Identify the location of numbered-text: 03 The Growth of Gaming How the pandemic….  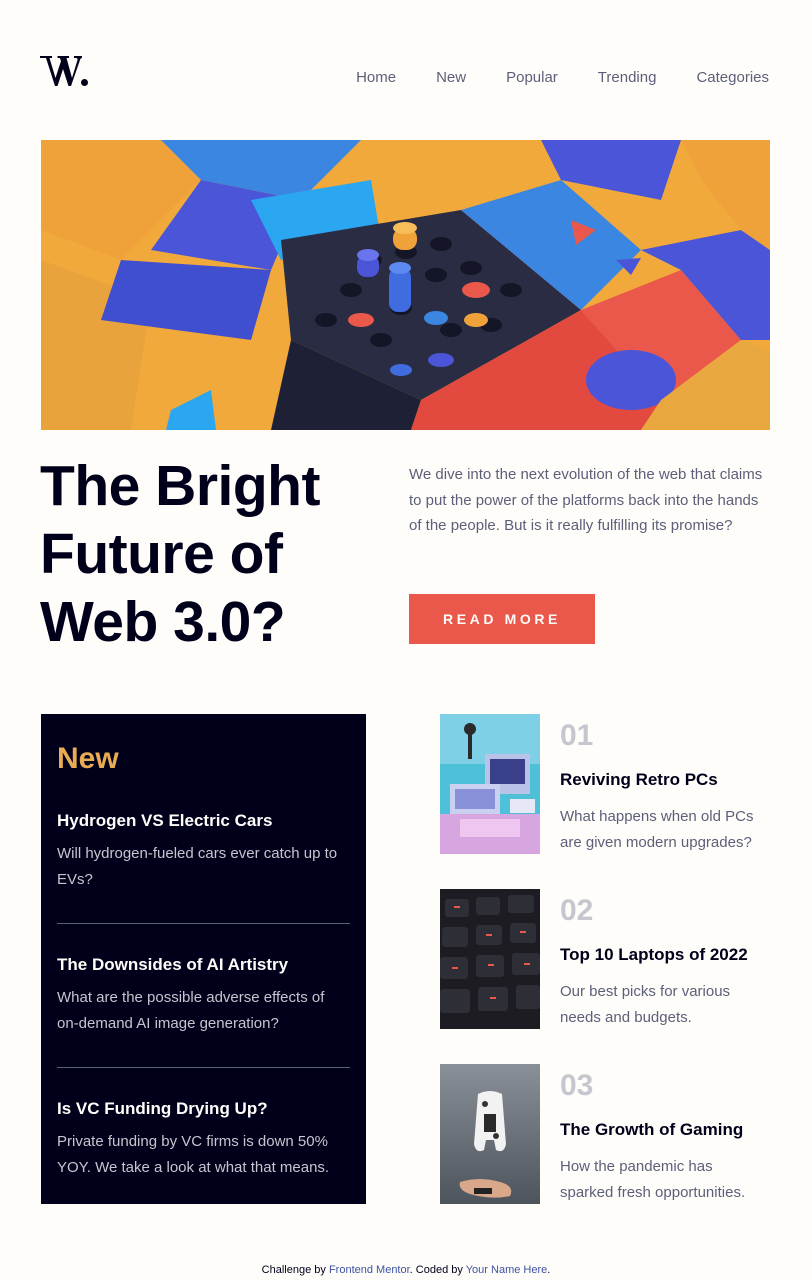
(665, 1135).